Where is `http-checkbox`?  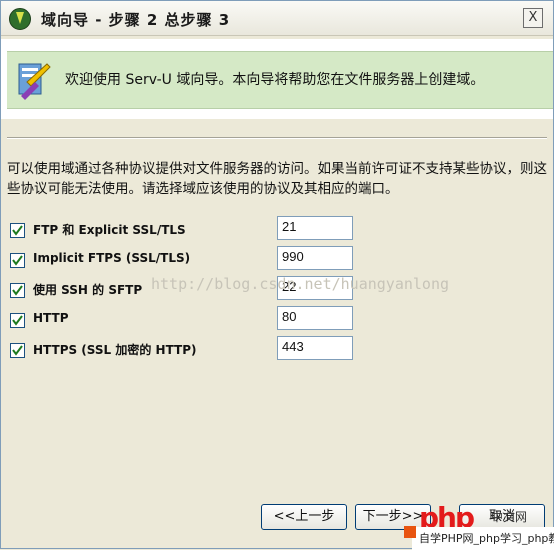 http-checkbox is located at coordinates (17, 320).